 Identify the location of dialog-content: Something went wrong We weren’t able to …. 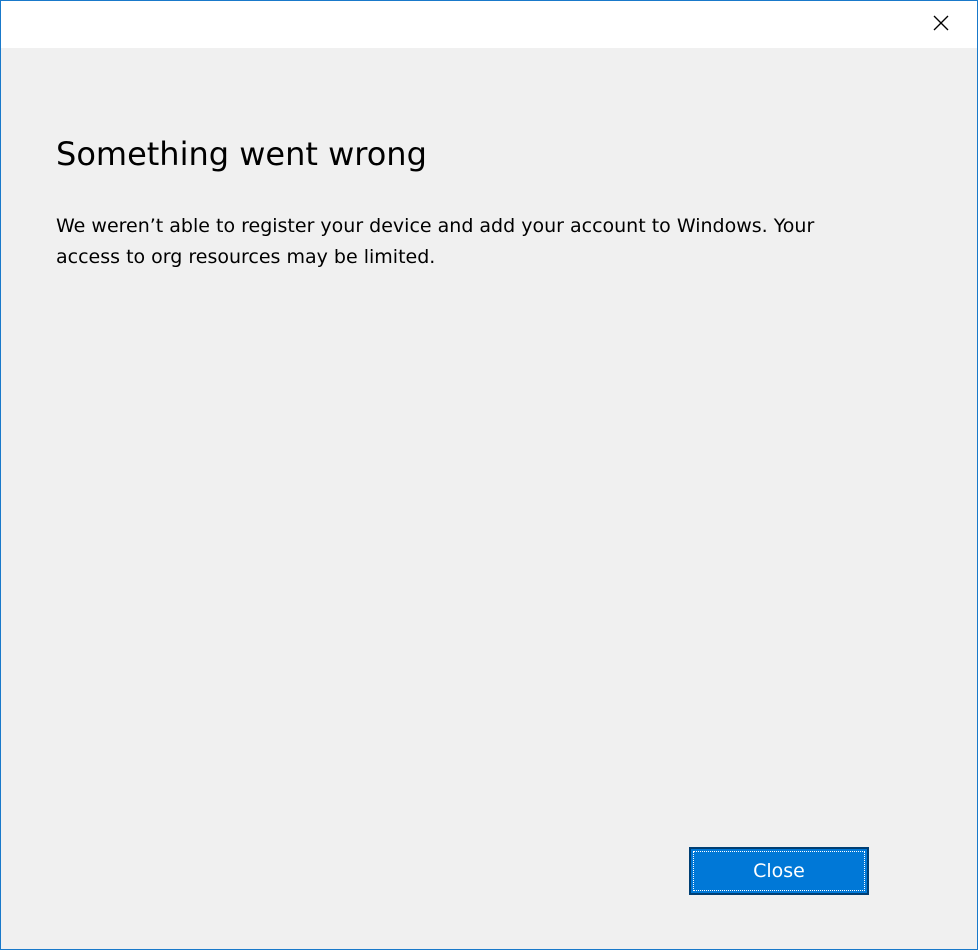
(466, 202).